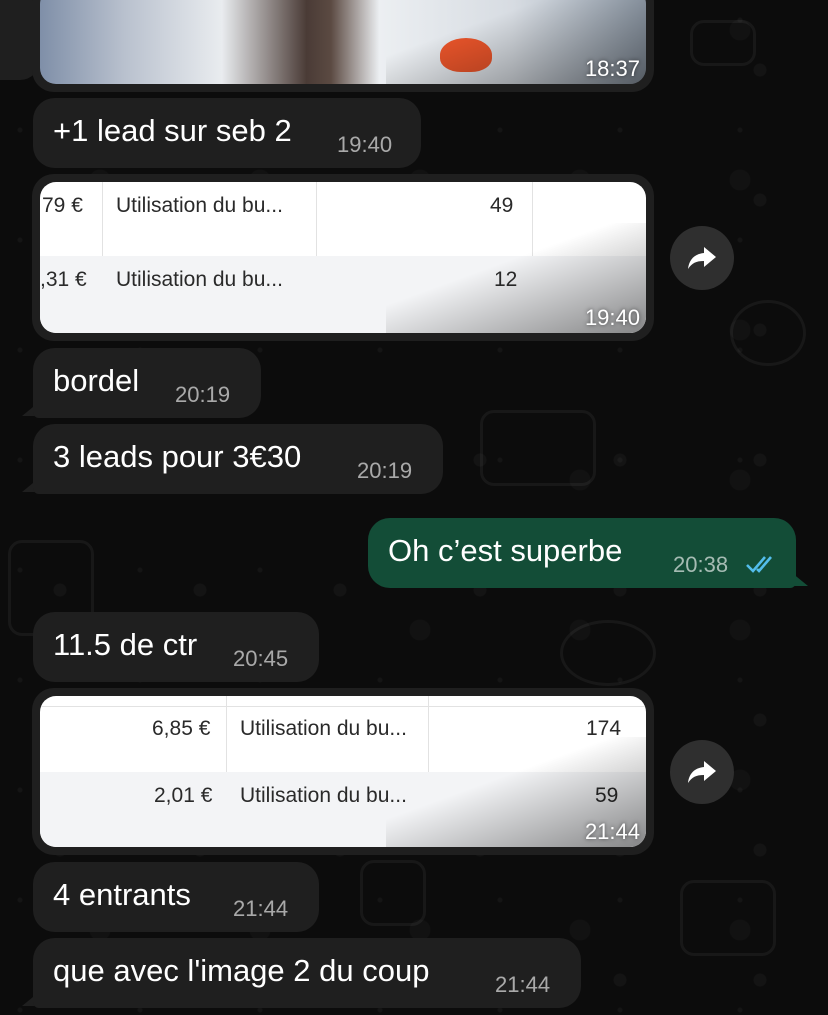  I want to click on double-check-icon, so click(759, 564).